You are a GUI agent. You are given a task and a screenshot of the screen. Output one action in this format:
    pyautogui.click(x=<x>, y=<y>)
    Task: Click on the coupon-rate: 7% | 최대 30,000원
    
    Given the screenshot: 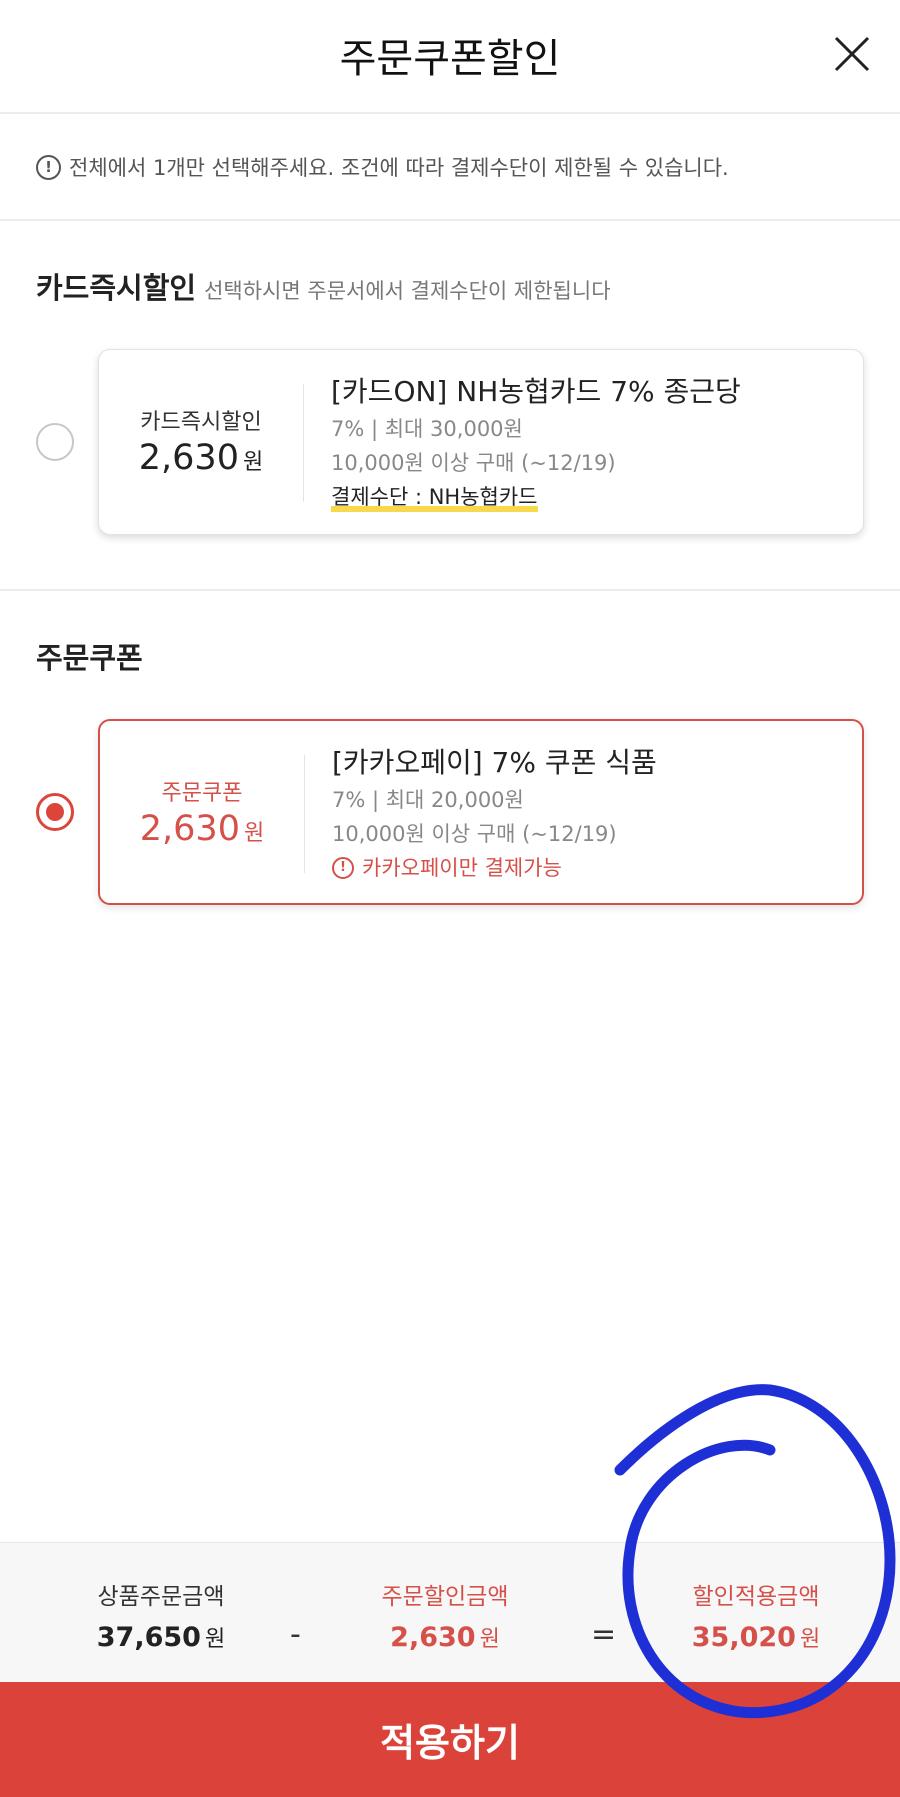 What is the action you would take?
    pyautogui.click(x=427, y=429)
    